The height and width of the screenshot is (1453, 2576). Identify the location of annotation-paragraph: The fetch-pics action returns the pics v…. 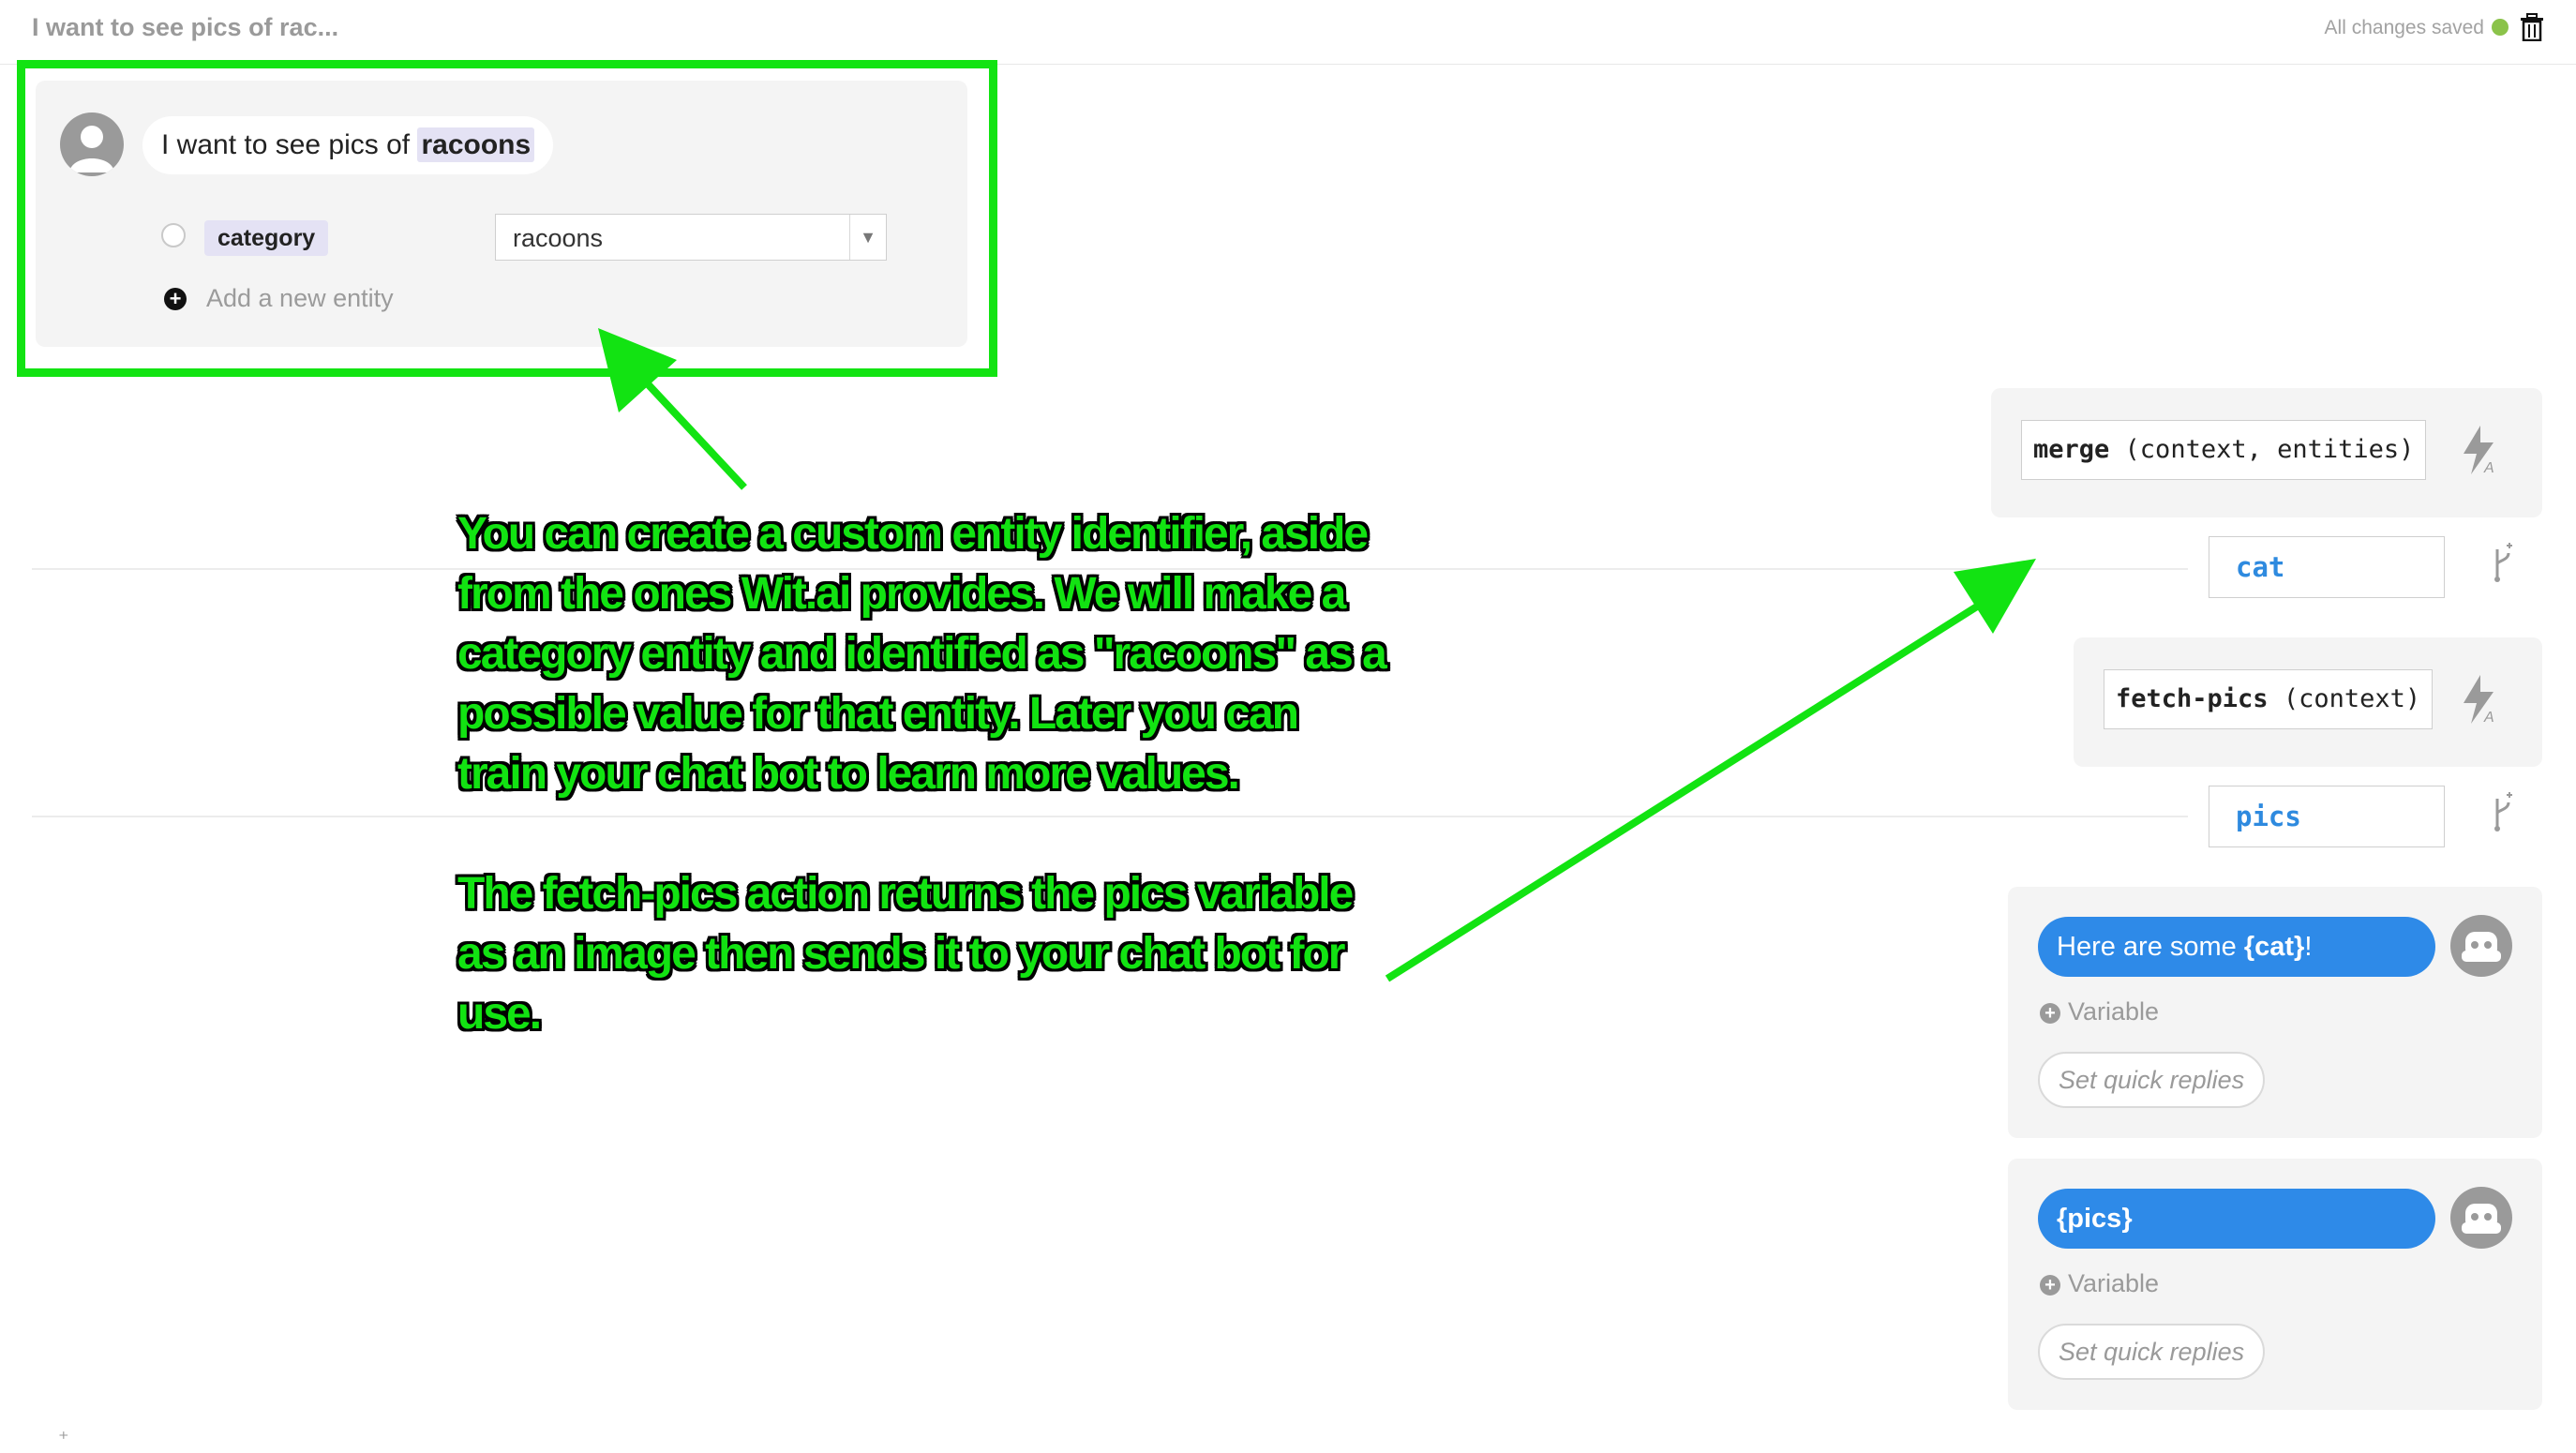
(906, 954).